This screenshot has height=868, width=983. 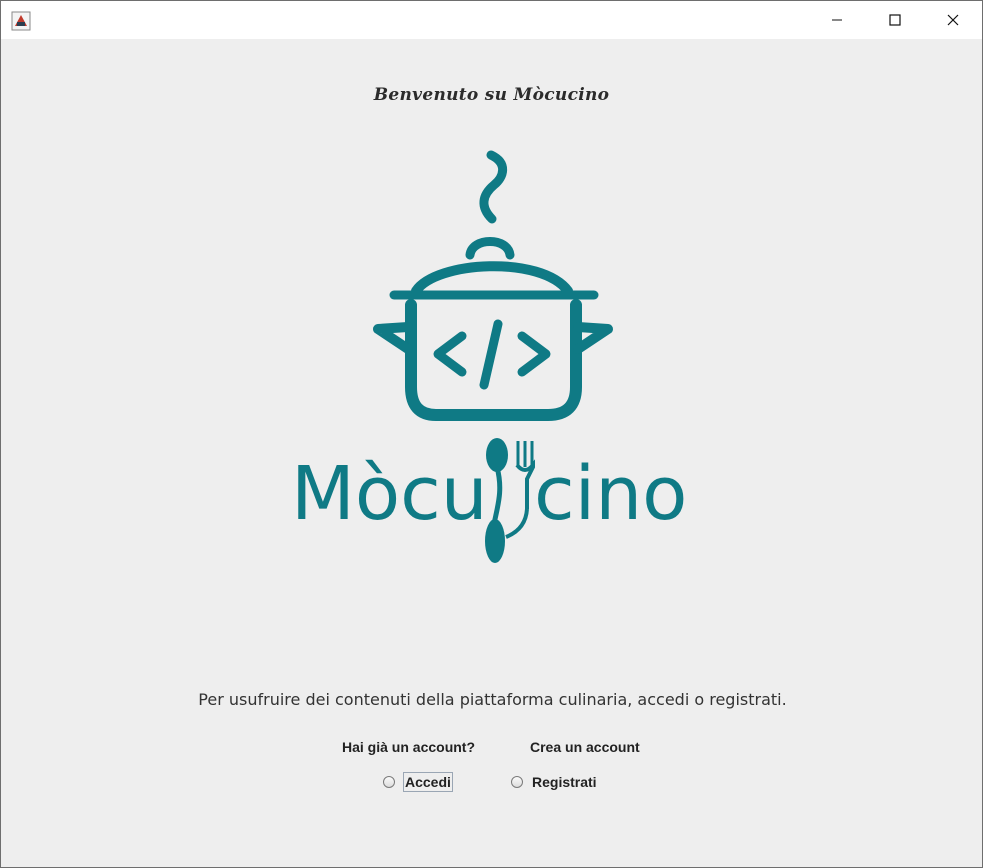 I want to click on registrati-radio: Registrati, so click(x=554, y=782).